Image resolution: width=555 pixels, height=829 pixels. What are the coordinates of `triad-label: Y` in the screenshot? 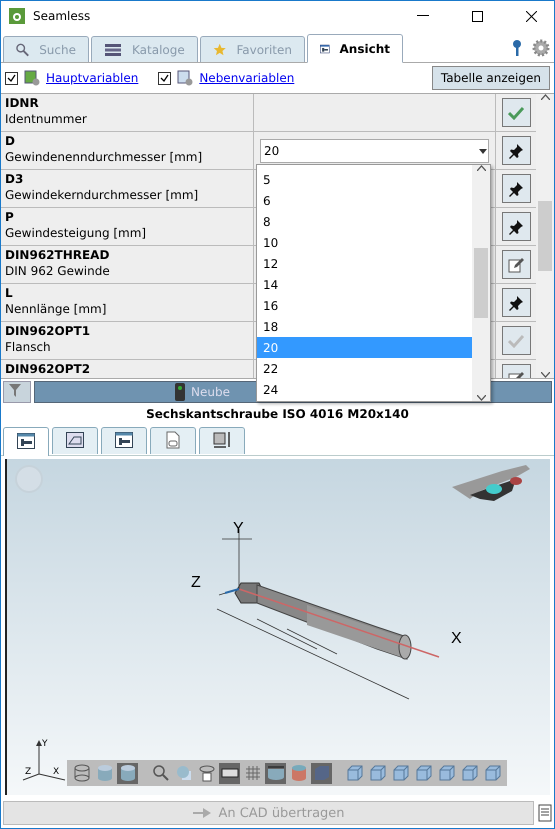 It's located at (45, 744).